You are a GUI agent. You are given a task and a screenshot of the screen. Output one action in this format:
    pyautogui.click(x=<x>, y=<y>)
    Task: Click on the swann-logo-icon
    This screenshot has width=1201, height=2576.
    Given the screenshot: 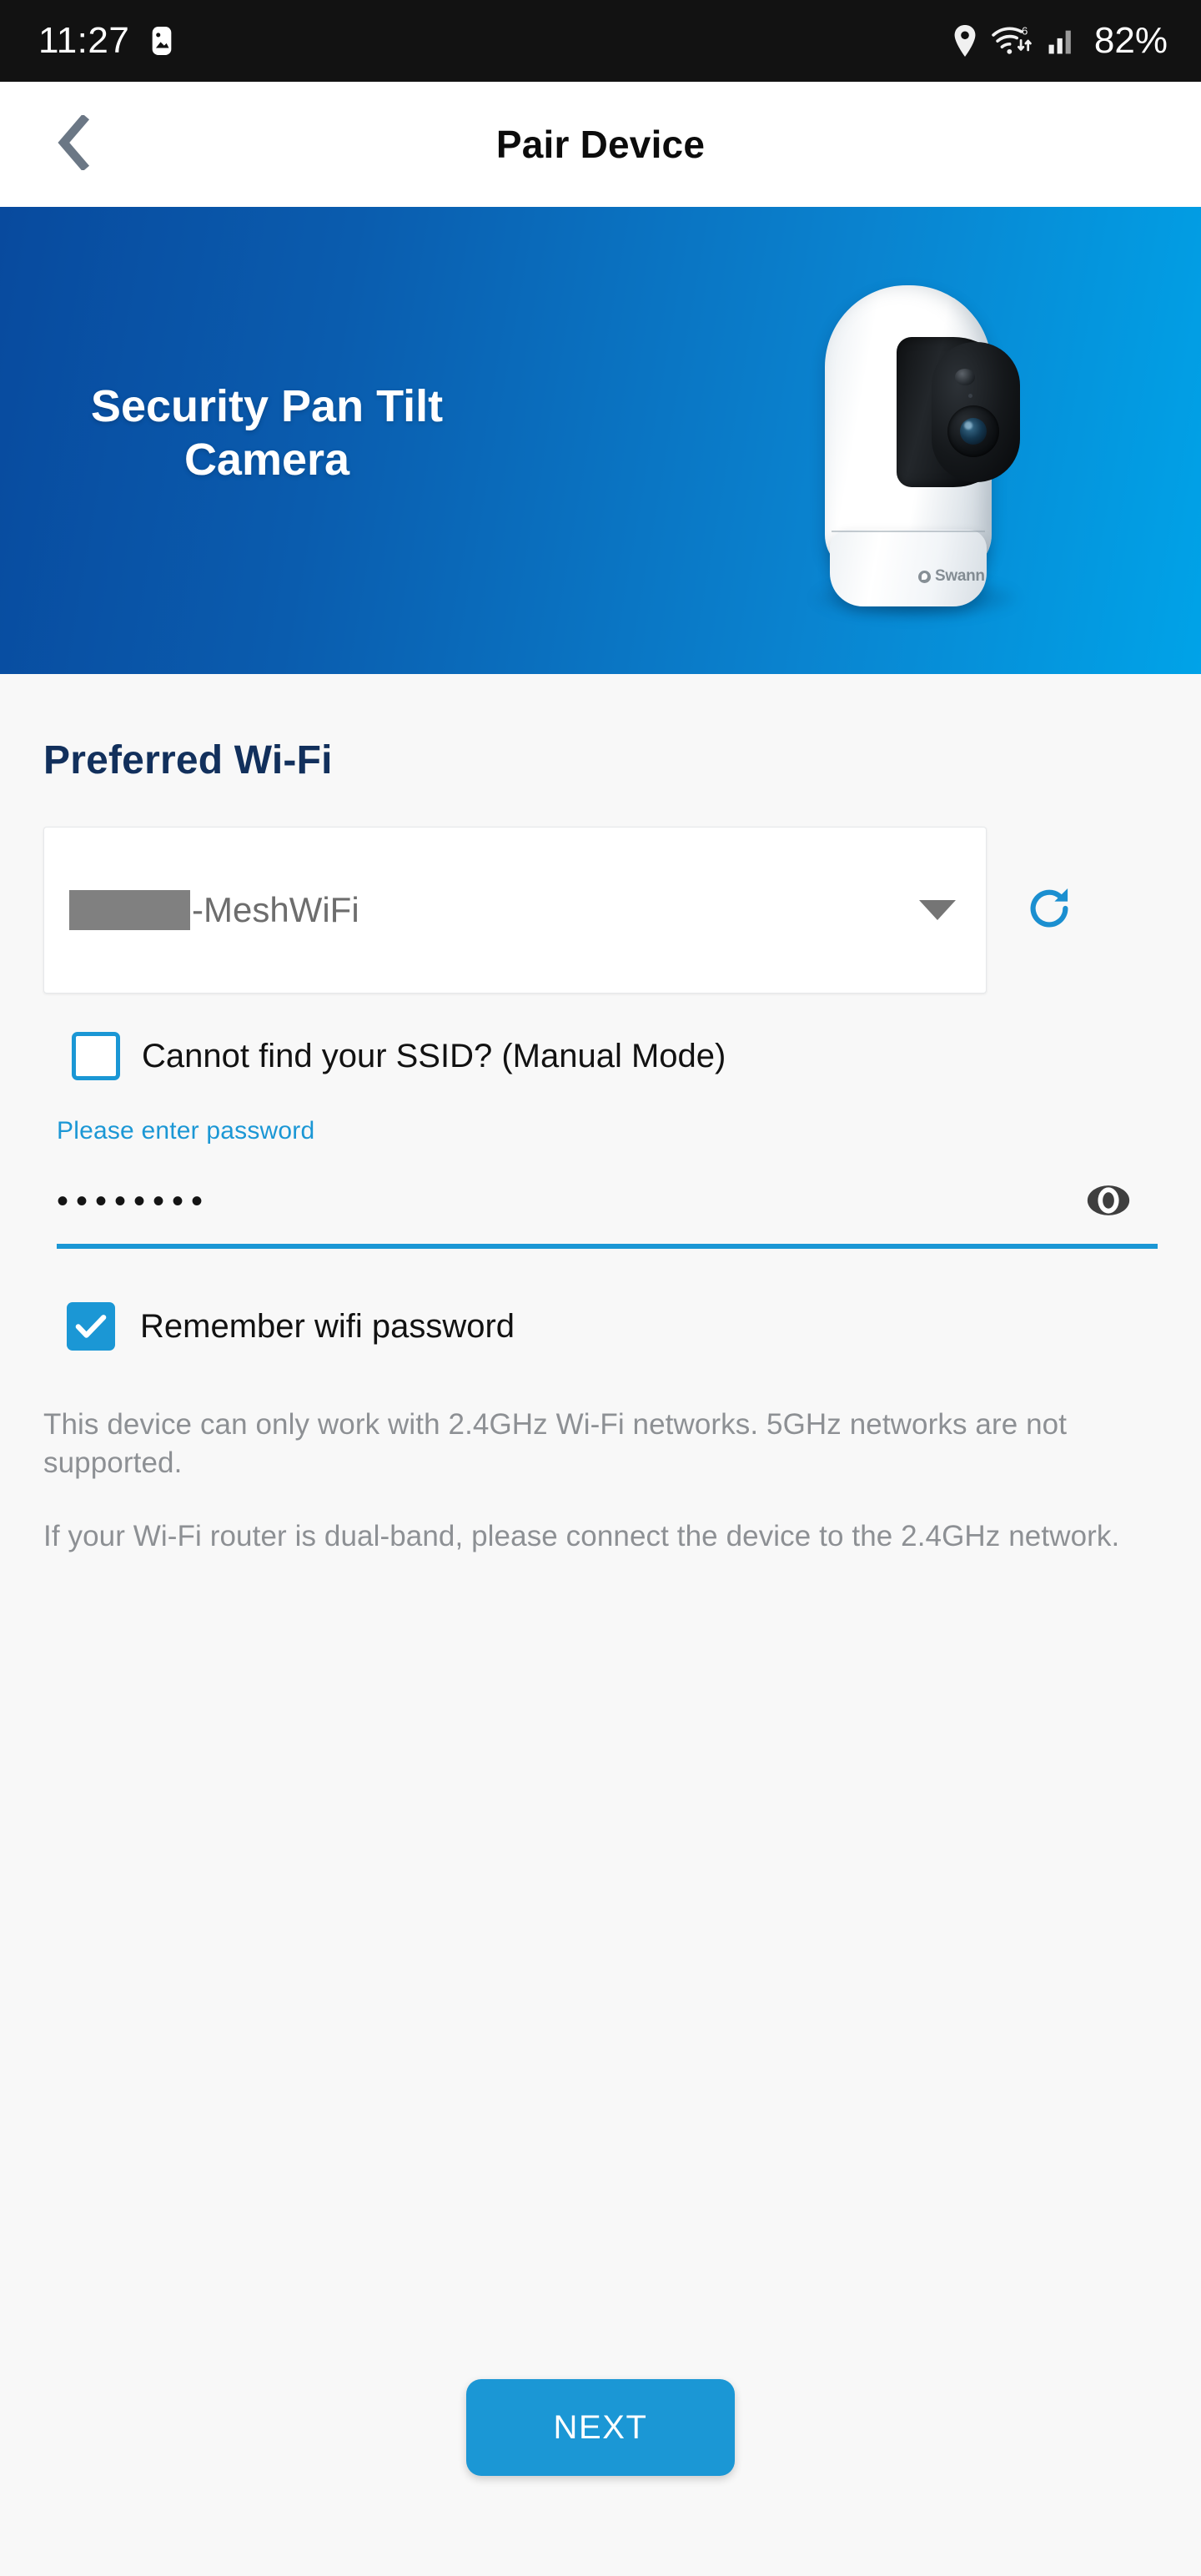 What is the action you would take?
    pyautogui.click(x=924, y=576)
    